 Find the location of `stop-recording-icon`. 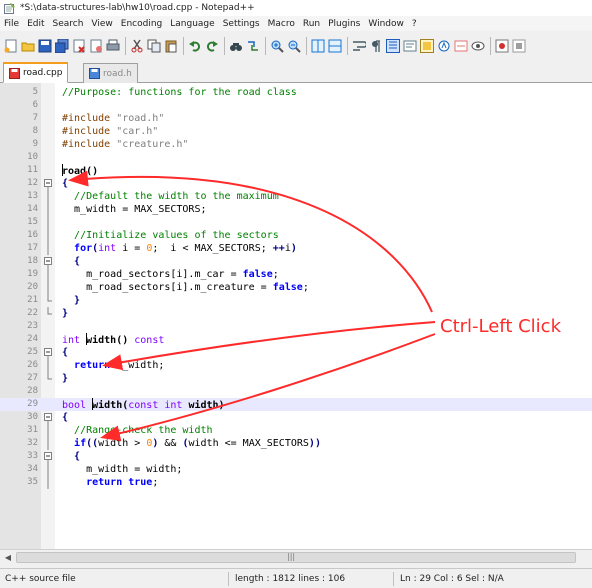

stop-recording-icon is located at coordinates (519, 46).